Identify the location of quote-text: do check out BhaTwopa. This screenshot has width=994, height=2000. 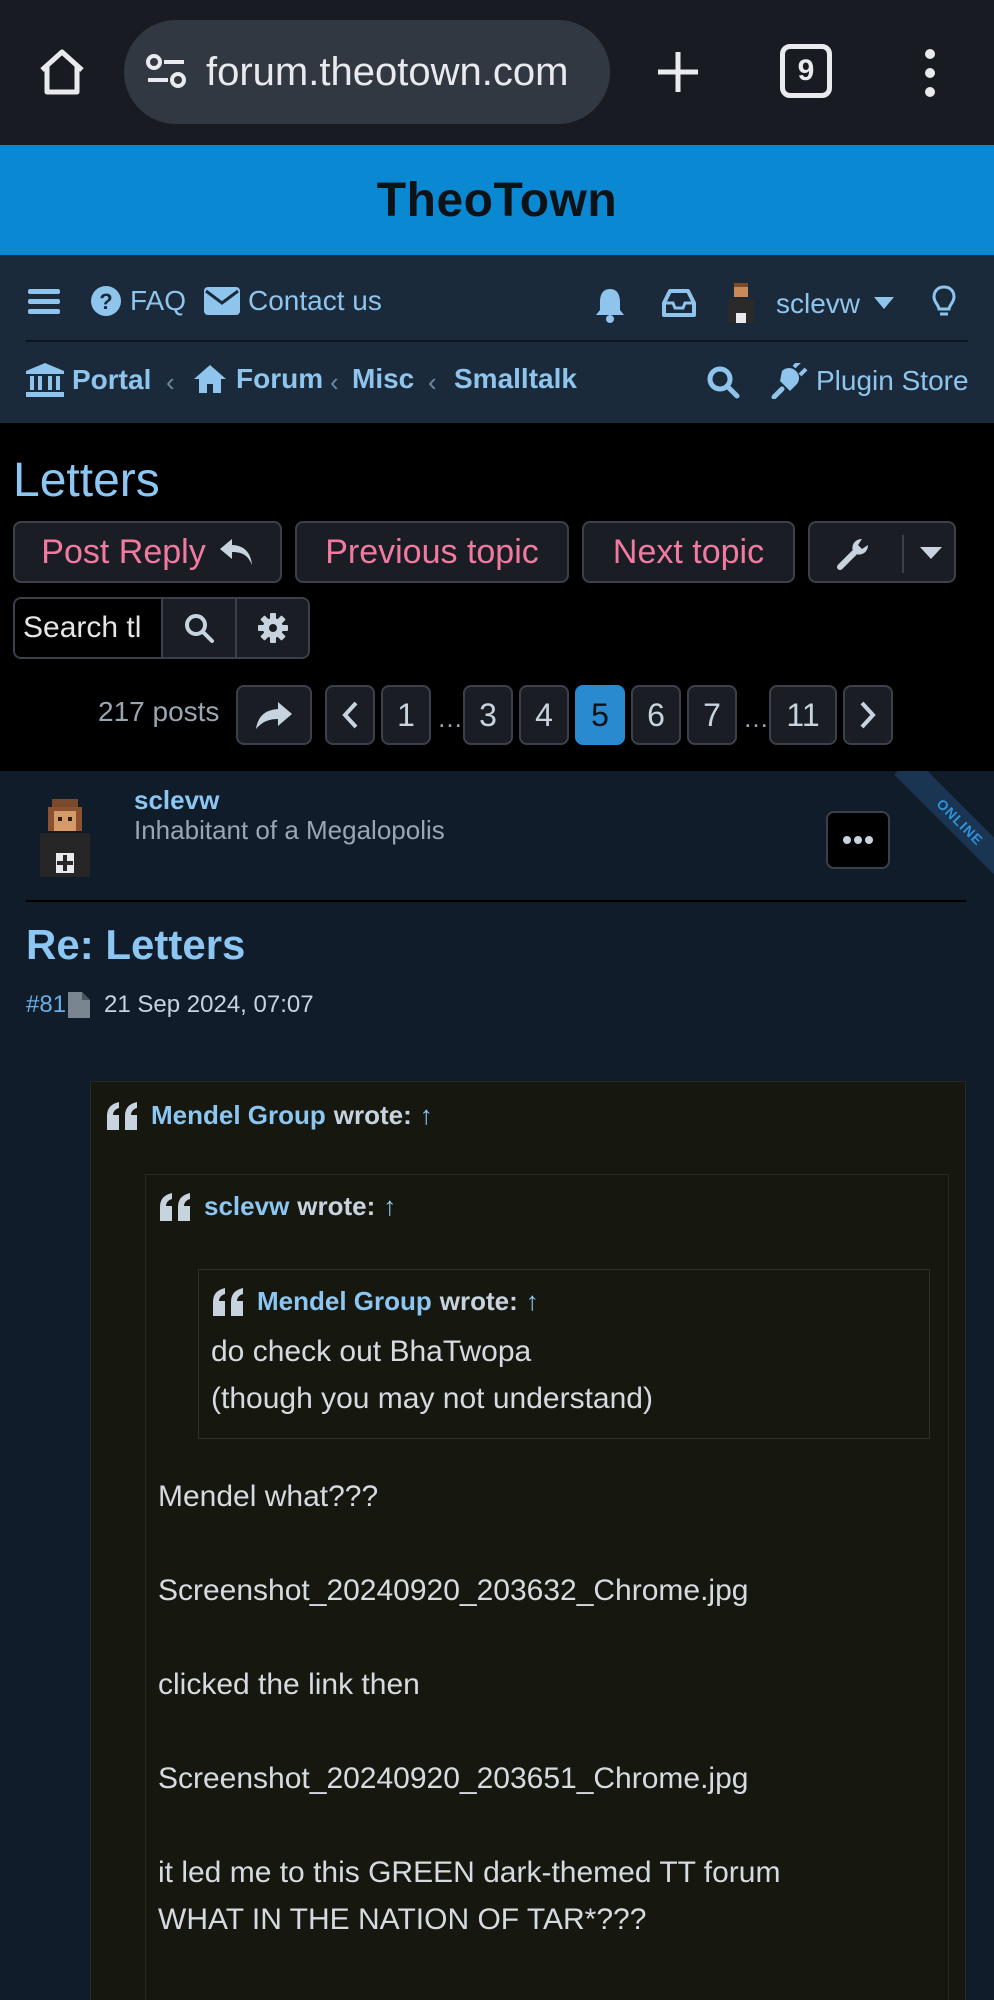
(371, 1351).